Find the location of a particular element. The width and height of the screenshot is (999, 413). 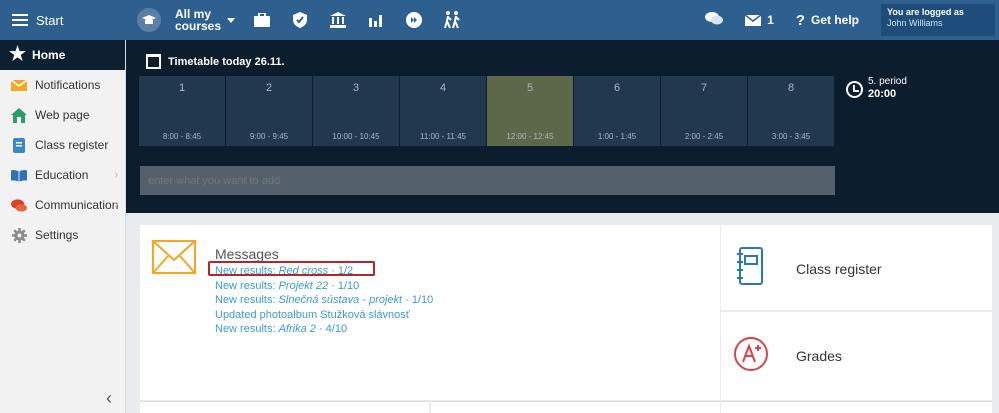

calendar-icon is located at coordinates (153, 61).